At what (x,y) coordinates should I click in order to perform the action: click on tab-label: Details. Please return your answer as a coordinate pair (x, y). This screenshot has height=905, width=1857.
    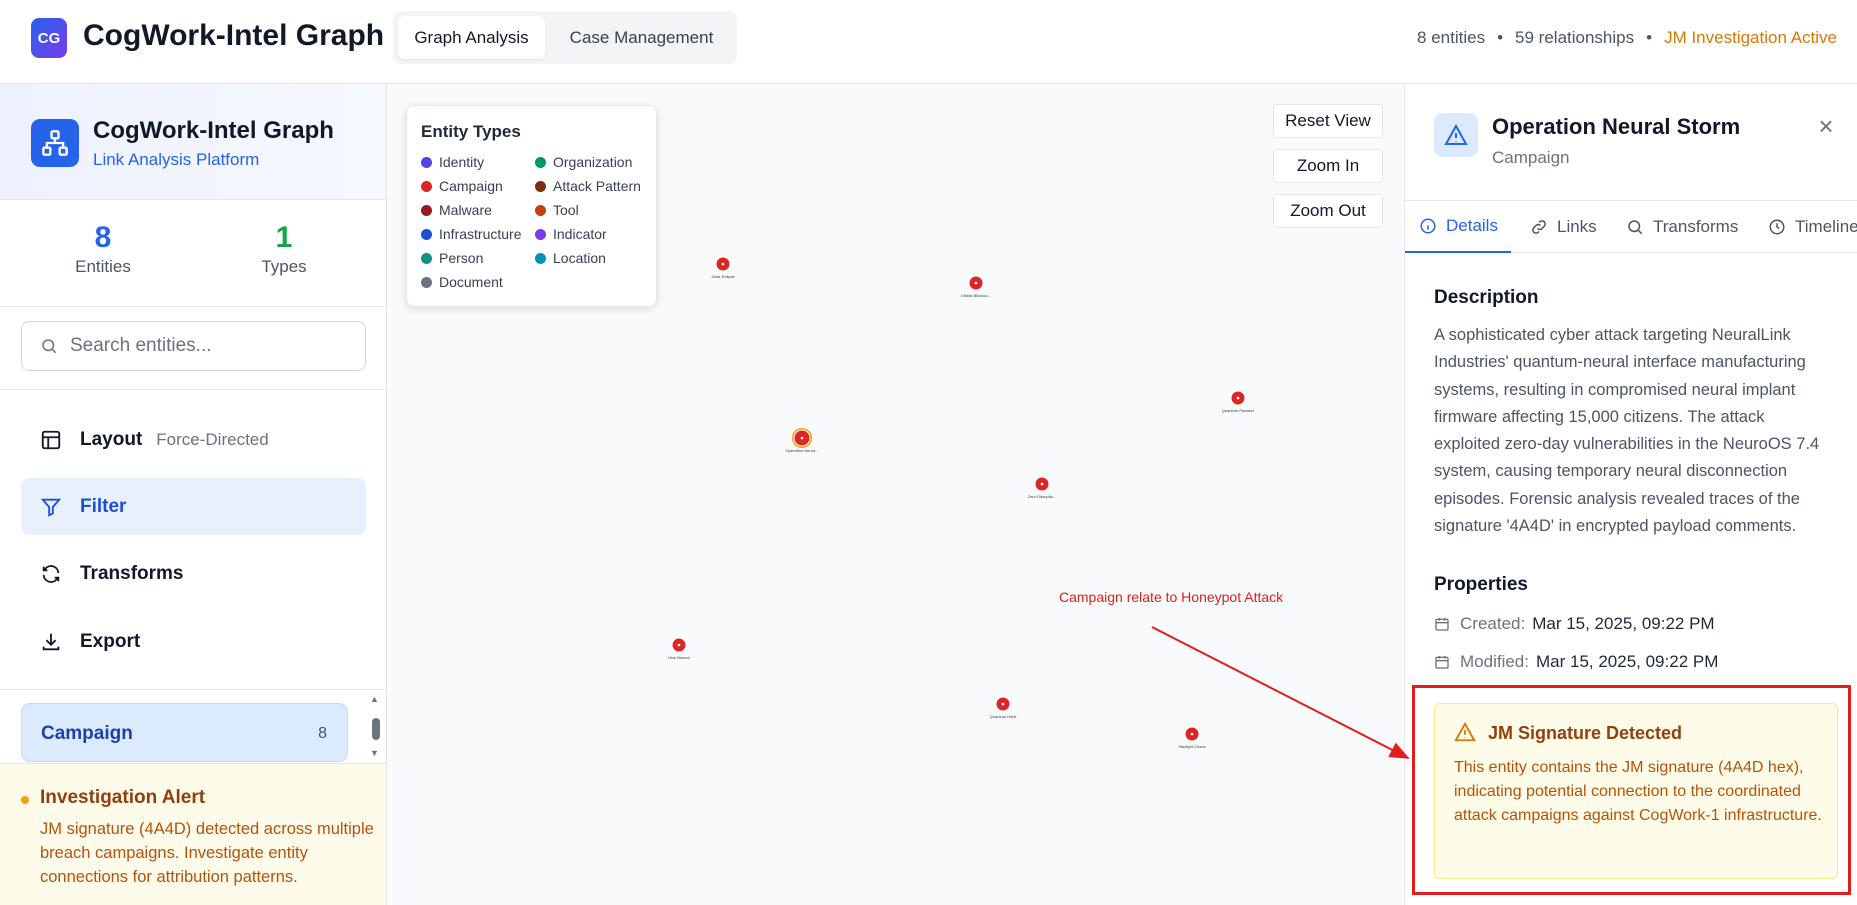
    Looking at the image, I should click on (1472, 225).